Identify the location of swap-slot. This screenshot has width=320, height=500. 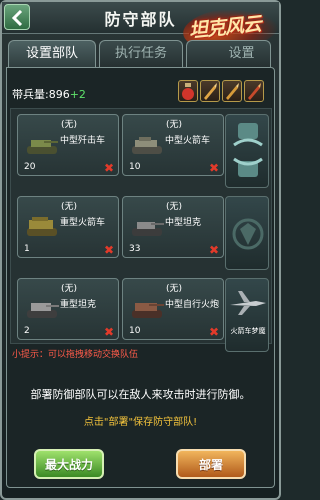
(247, 151).